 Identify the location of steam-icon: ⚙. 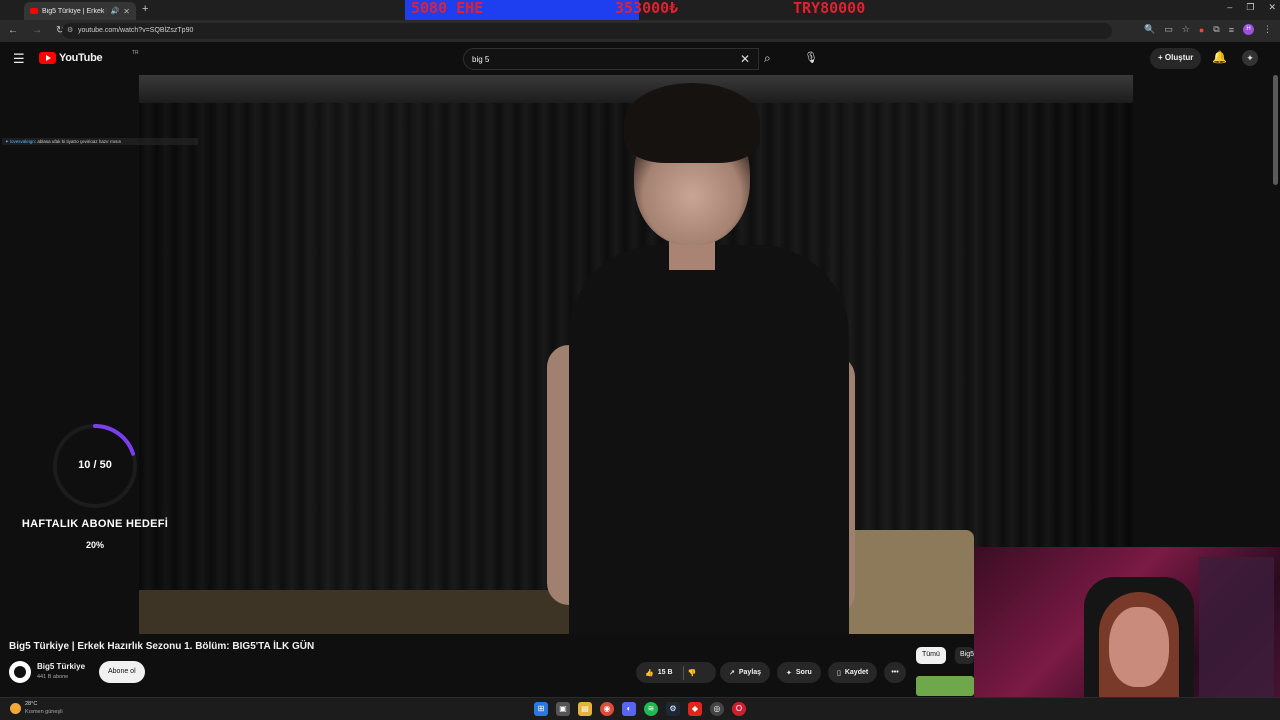
(673, 709).